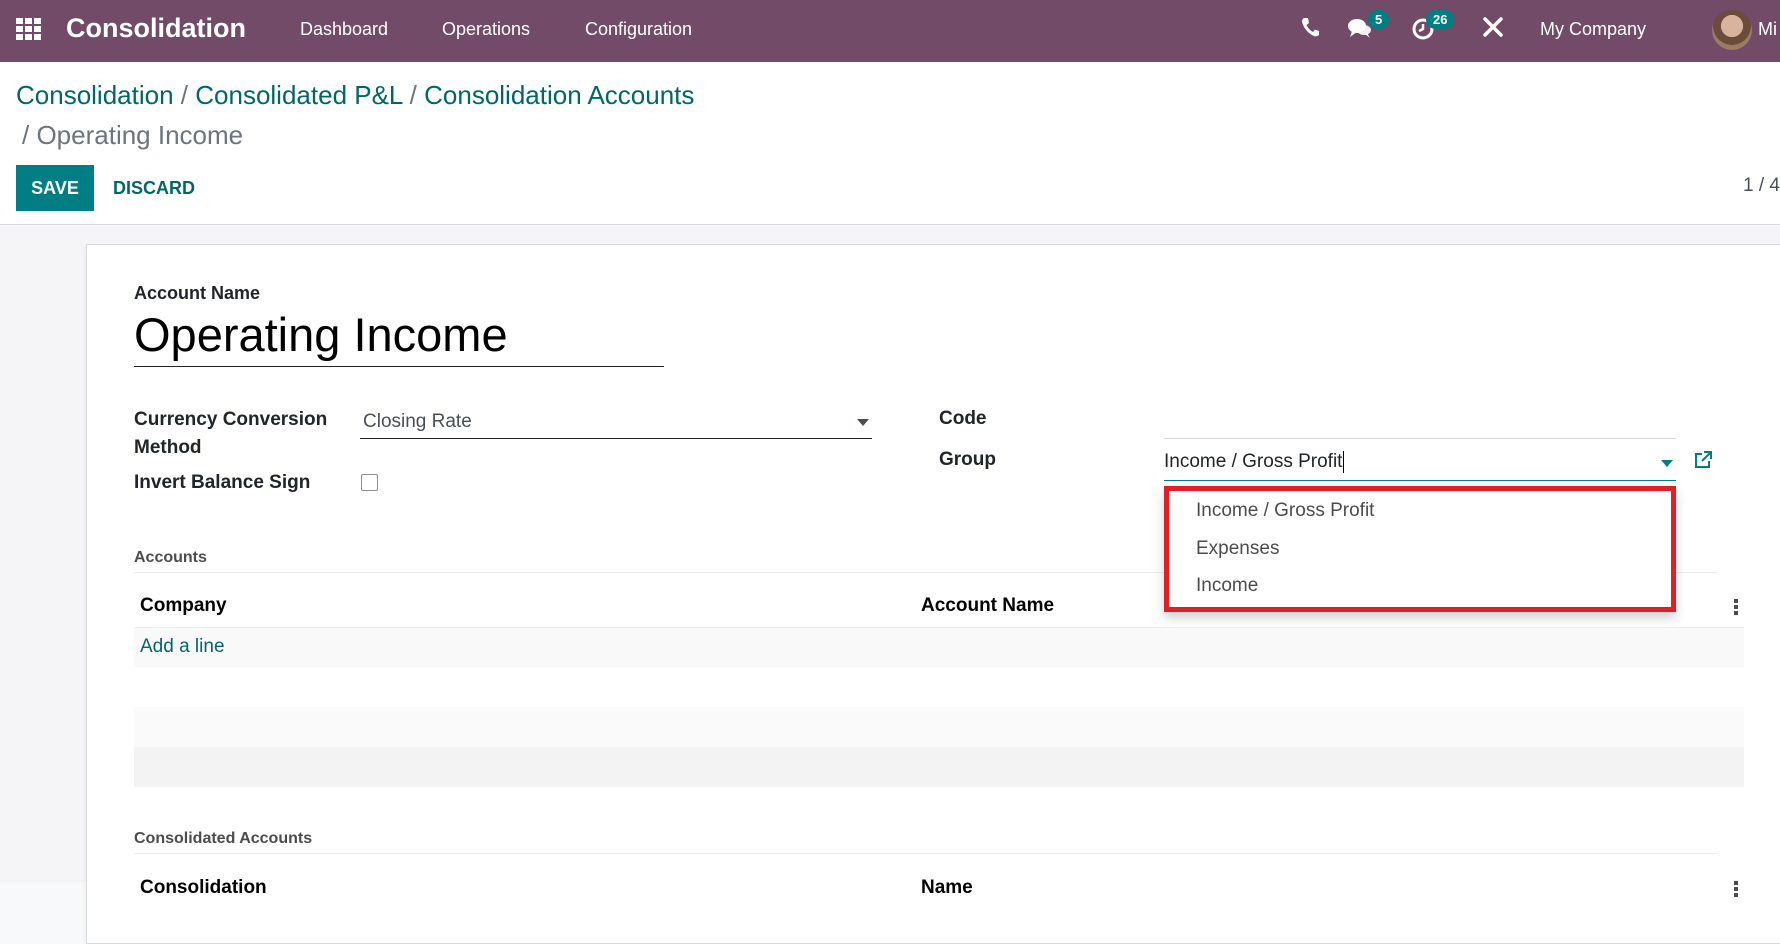  Describe the element at coordinates (559, 95) in the screenshot. I see `breadcrumb-consolidation-accounts: Consolidation Accounts` at that location.